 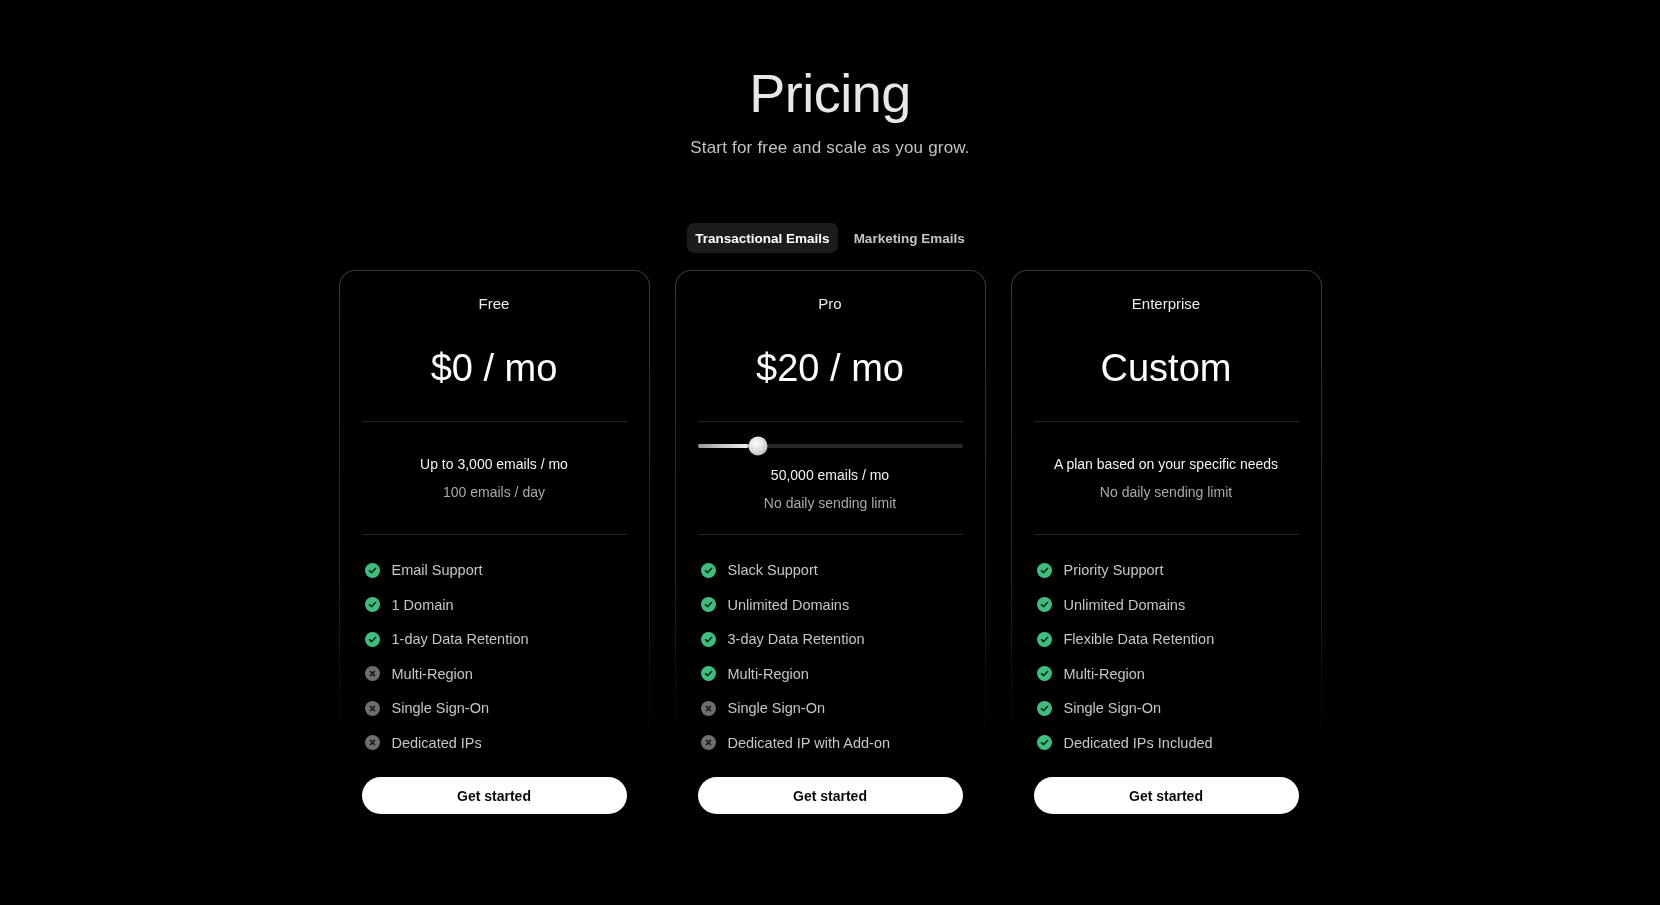 What do you see at coordinates (1139, 639) in the screenshot?
I see `feature-label: Flexible Data Retention` at bounding box center [1139, 639].